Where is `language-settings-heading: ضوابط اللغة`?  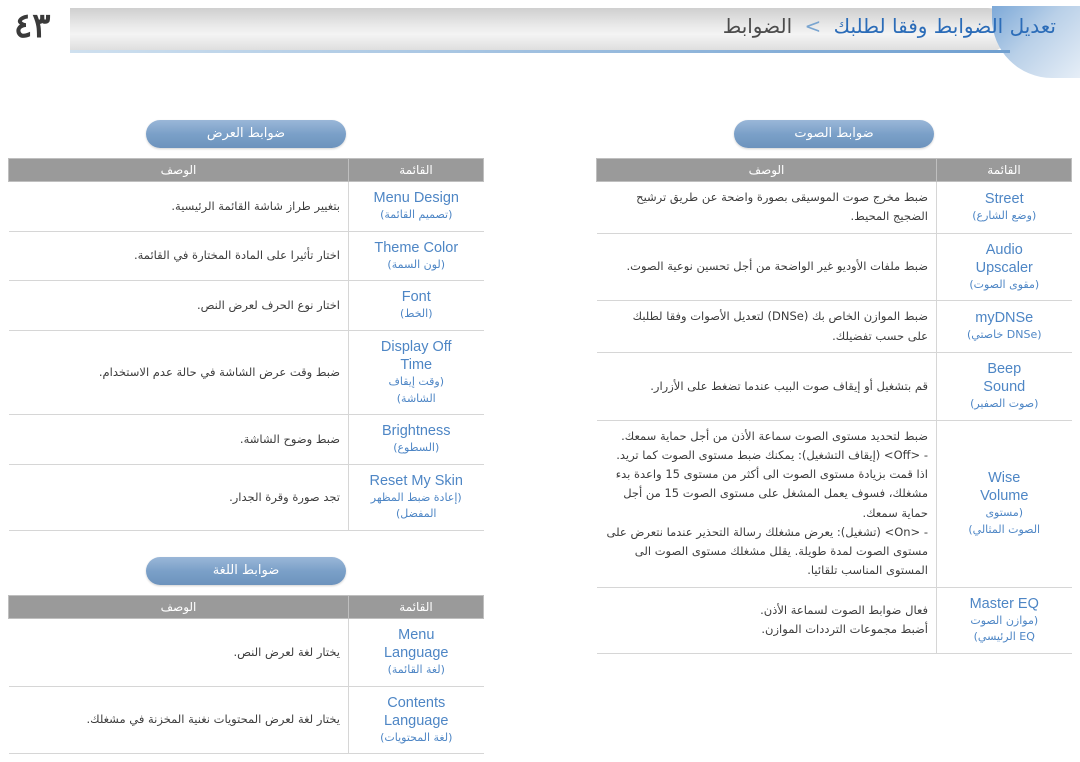
language-settings-heading: ضوابط اللغة is located at coordinates (246, 570).